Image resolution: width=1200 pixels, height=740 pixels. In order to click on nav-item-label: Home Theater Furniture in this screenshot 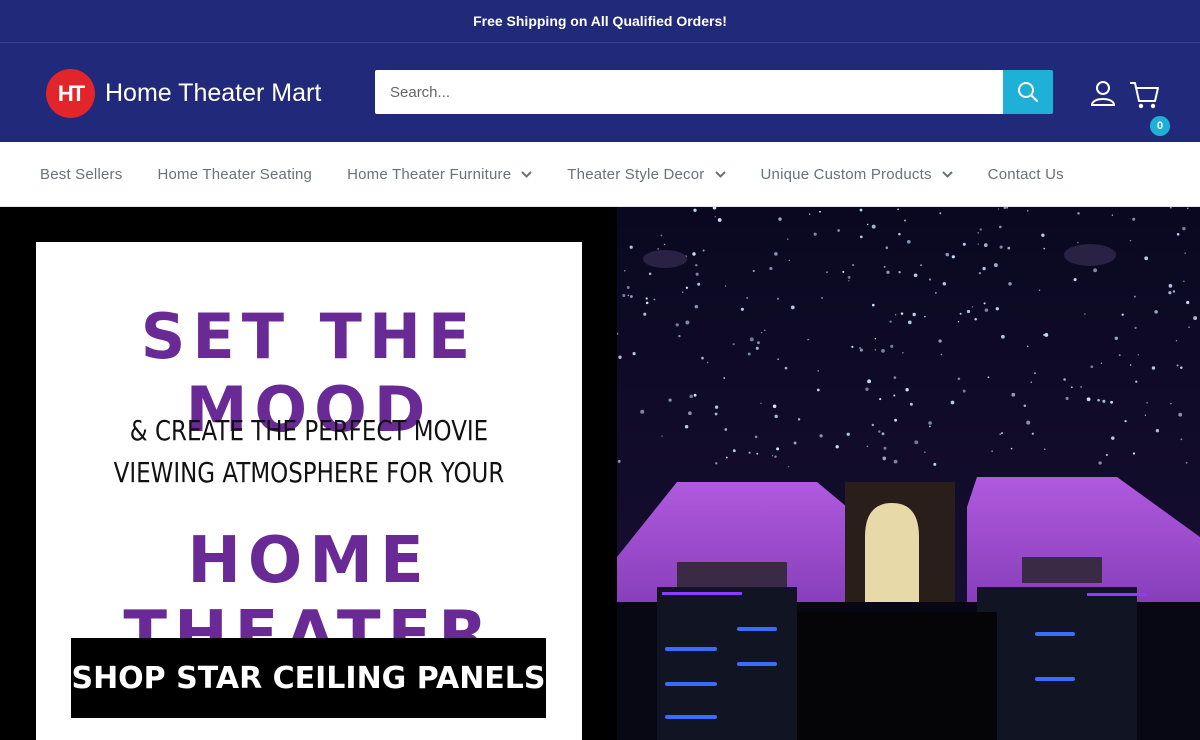, I will do `click(429, 174)`.